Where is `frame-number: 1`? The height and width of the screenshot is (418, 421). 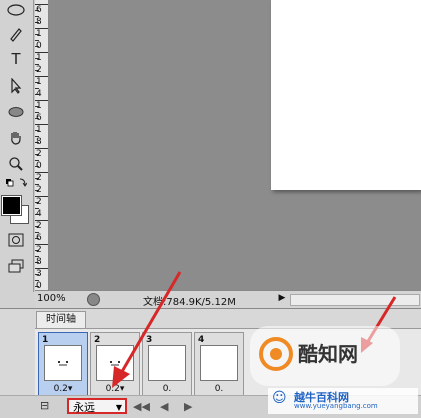
frame-number: 1 is located at coordinates (45, 340).